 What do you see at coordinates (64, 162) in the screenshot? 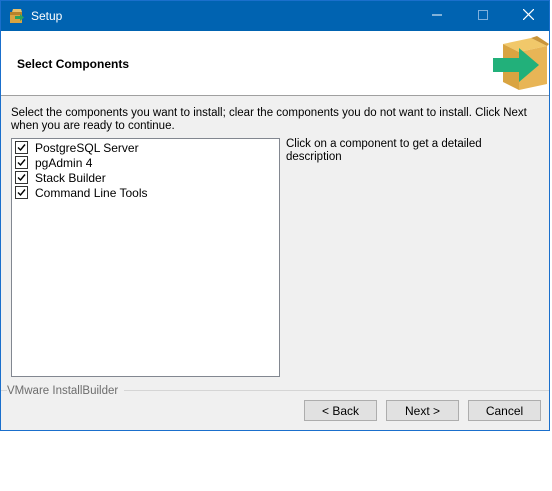
I see `component-label: pgAdmin 4` at bounding box center [64, 162].